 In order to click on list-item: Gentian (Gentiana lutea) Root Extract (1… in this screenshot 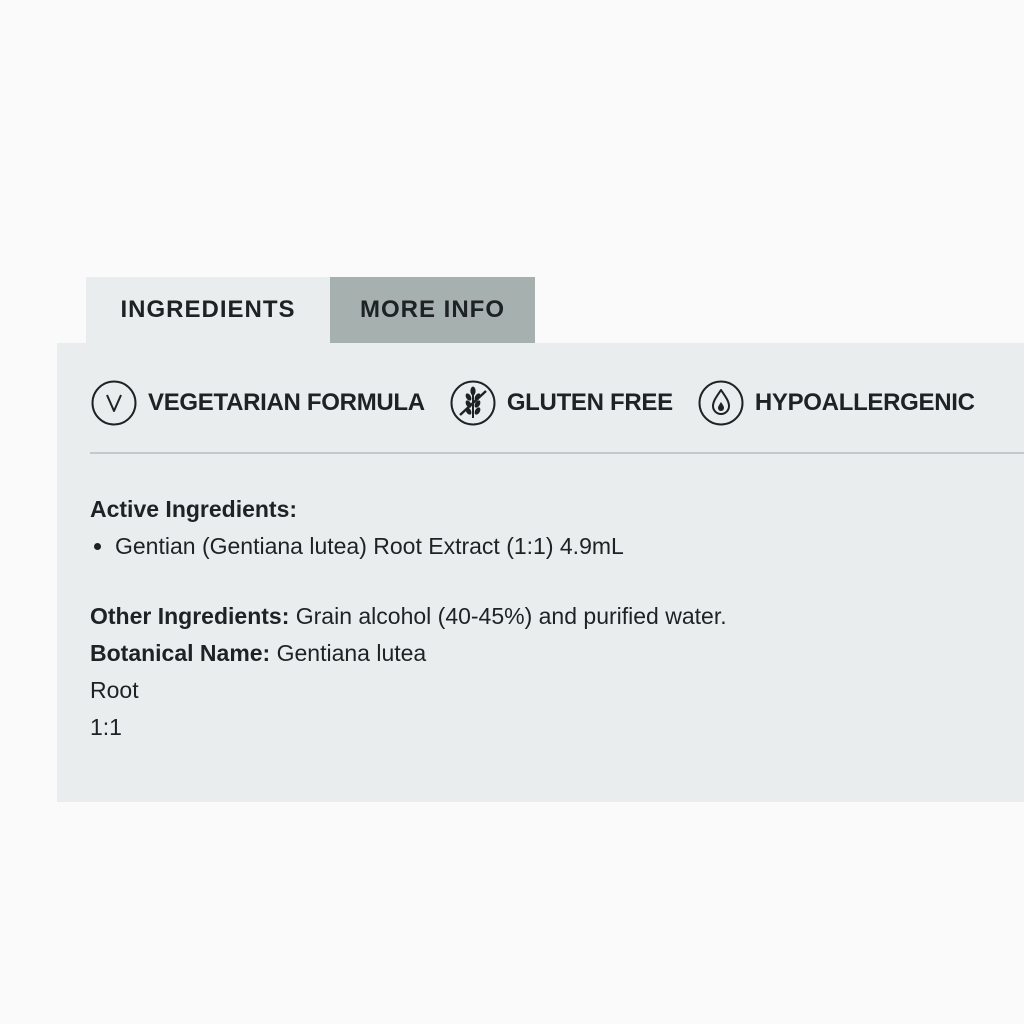, I will do `click(559, 546)`.